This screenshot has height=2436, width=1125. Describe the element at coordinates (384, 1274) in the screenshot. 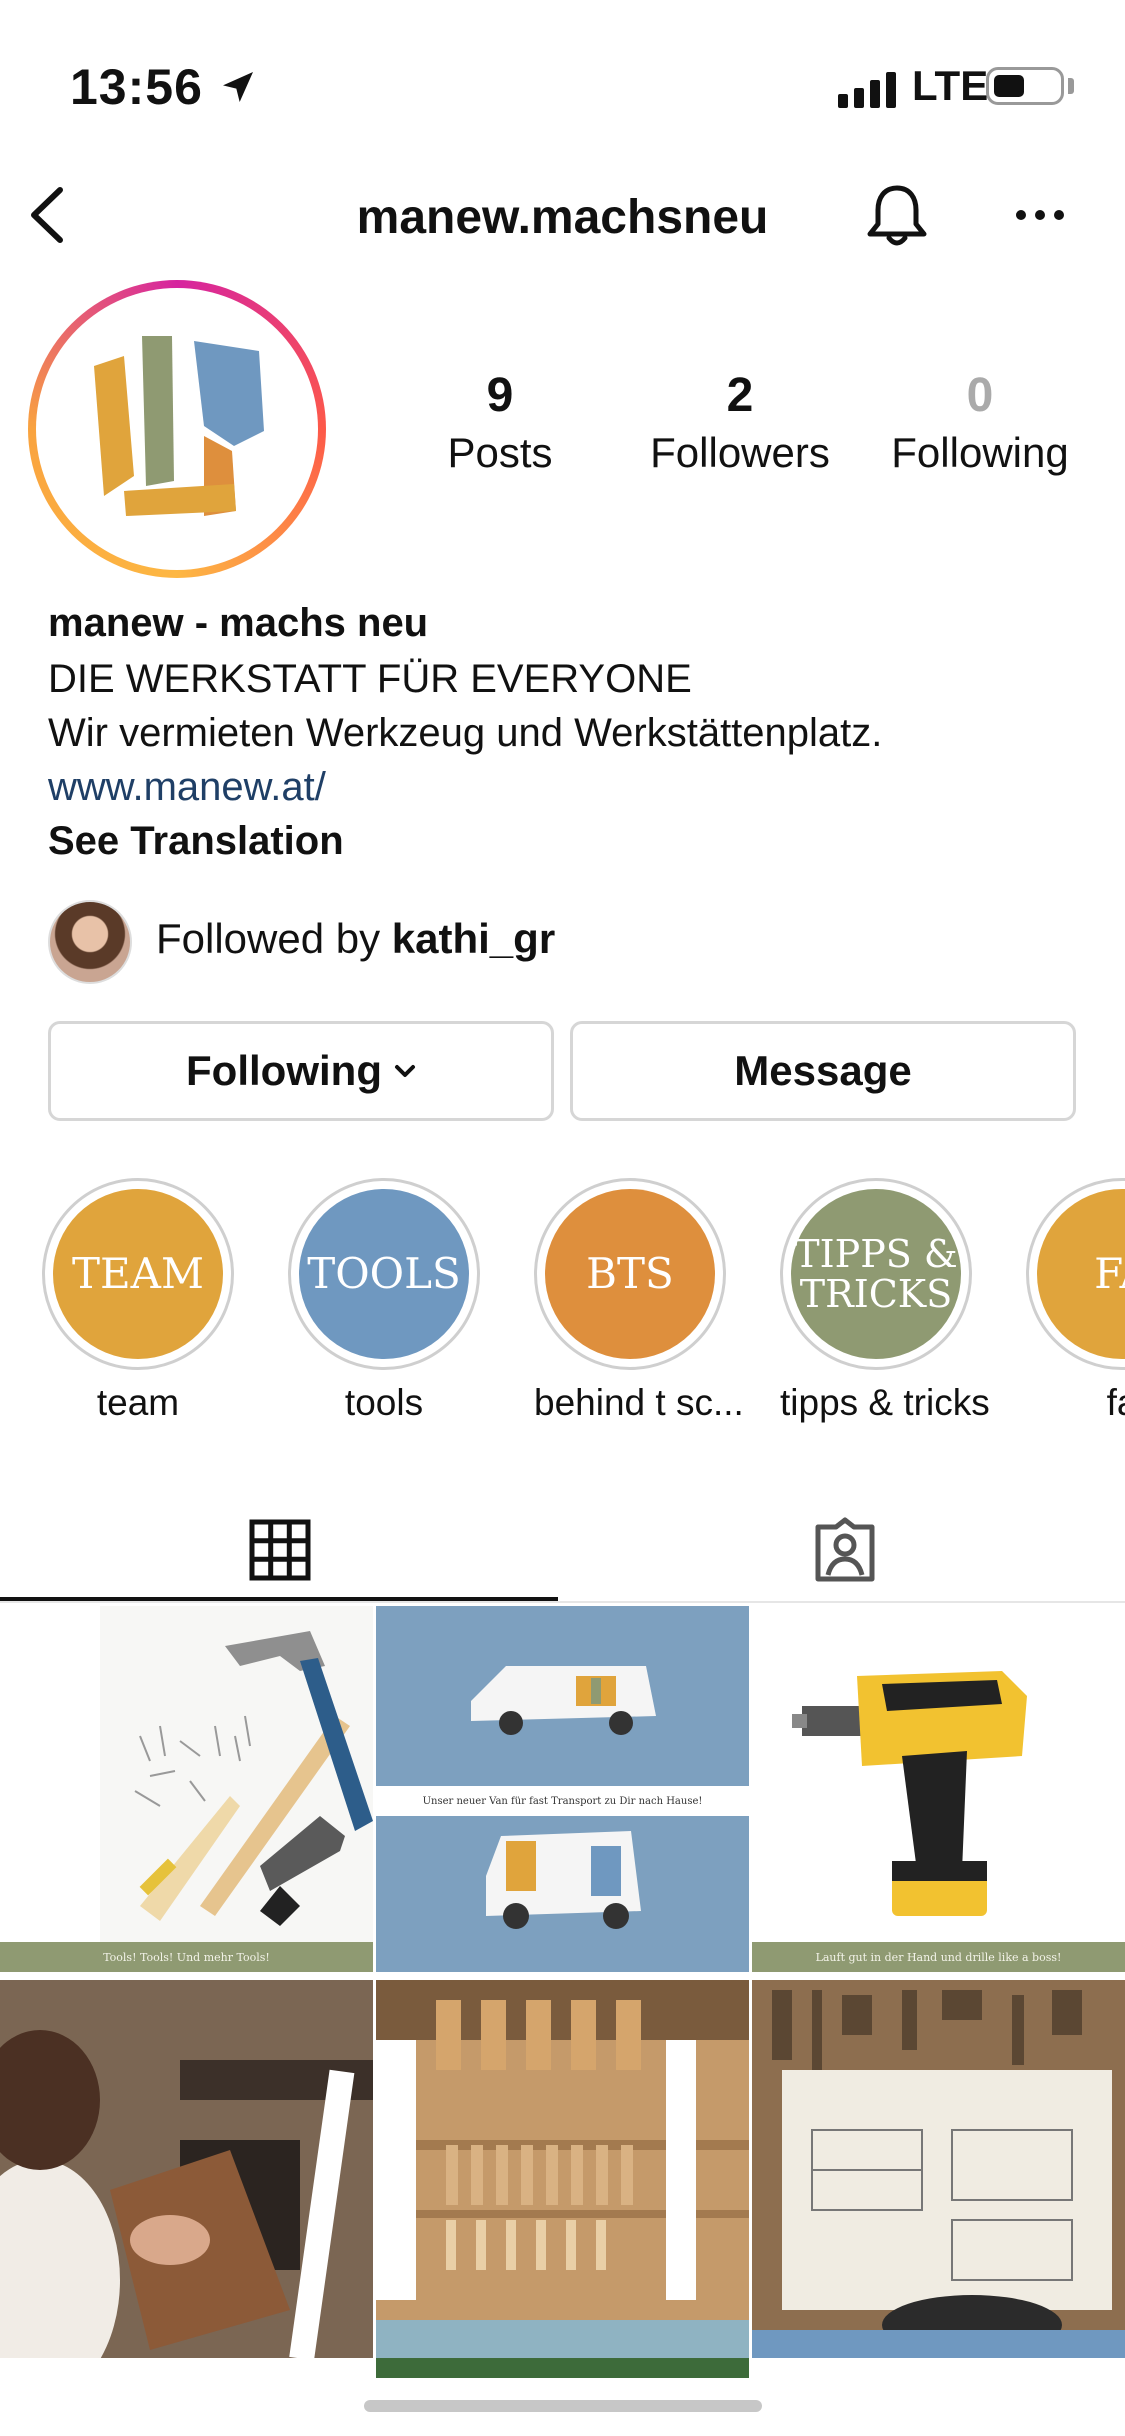

I see `highlight-tools-cover: TOOLS` at that location.